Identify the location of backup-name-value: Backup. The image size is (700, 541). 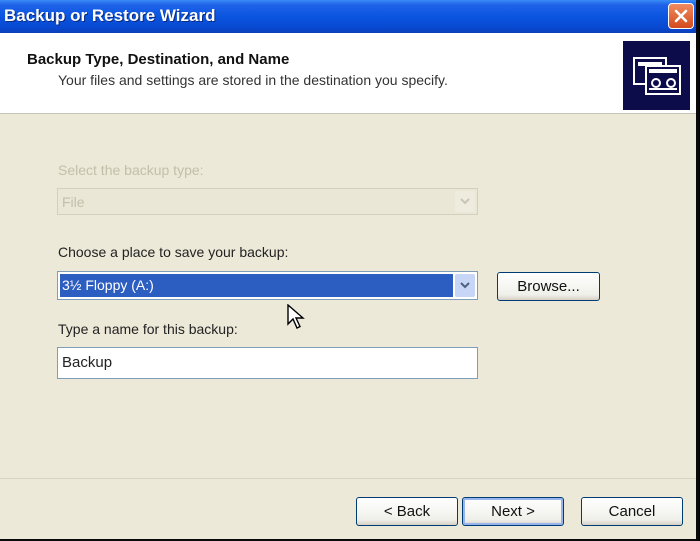
(87, 362).